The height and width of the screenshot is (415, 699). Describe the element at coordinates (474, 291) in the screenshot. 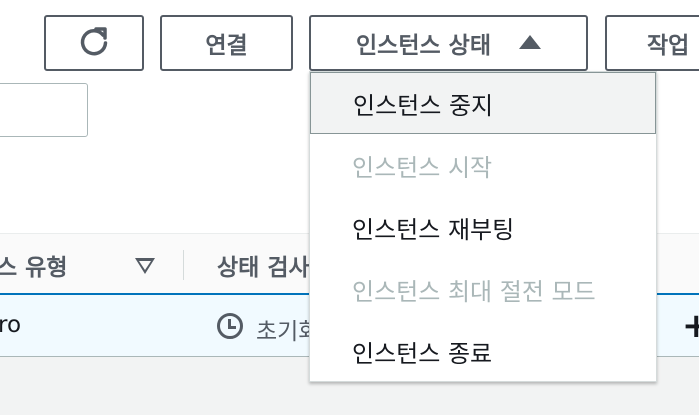

I see `menu-item-label: 인스턴스 최대 절전 모드` at that location.